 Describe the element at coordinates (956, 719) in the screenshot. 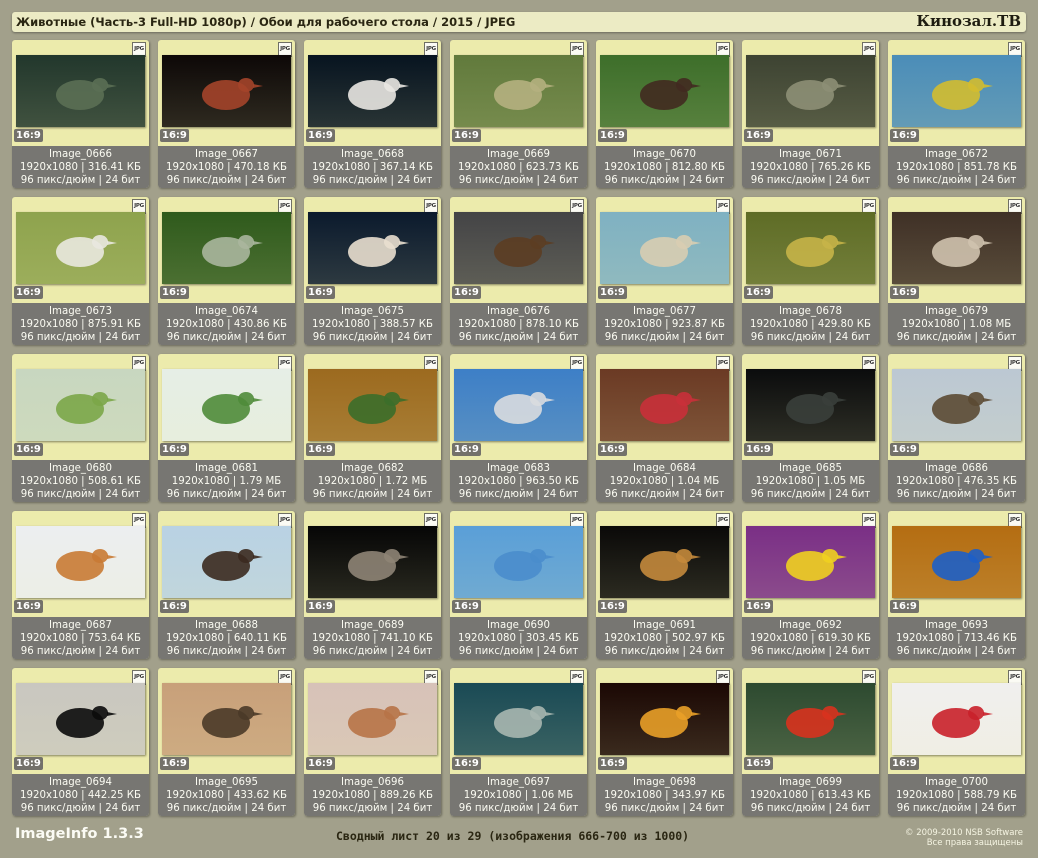

I see `thumbnail-hummingbird-feeder-icon` at that location.